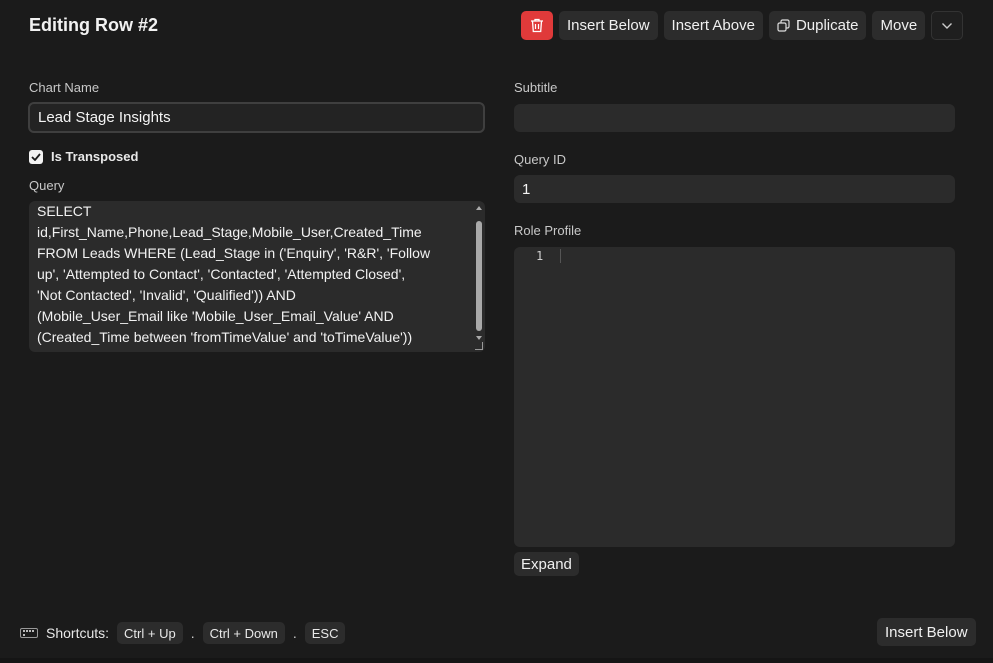  I want to click on chevron-down-icon, so click(947, 25).